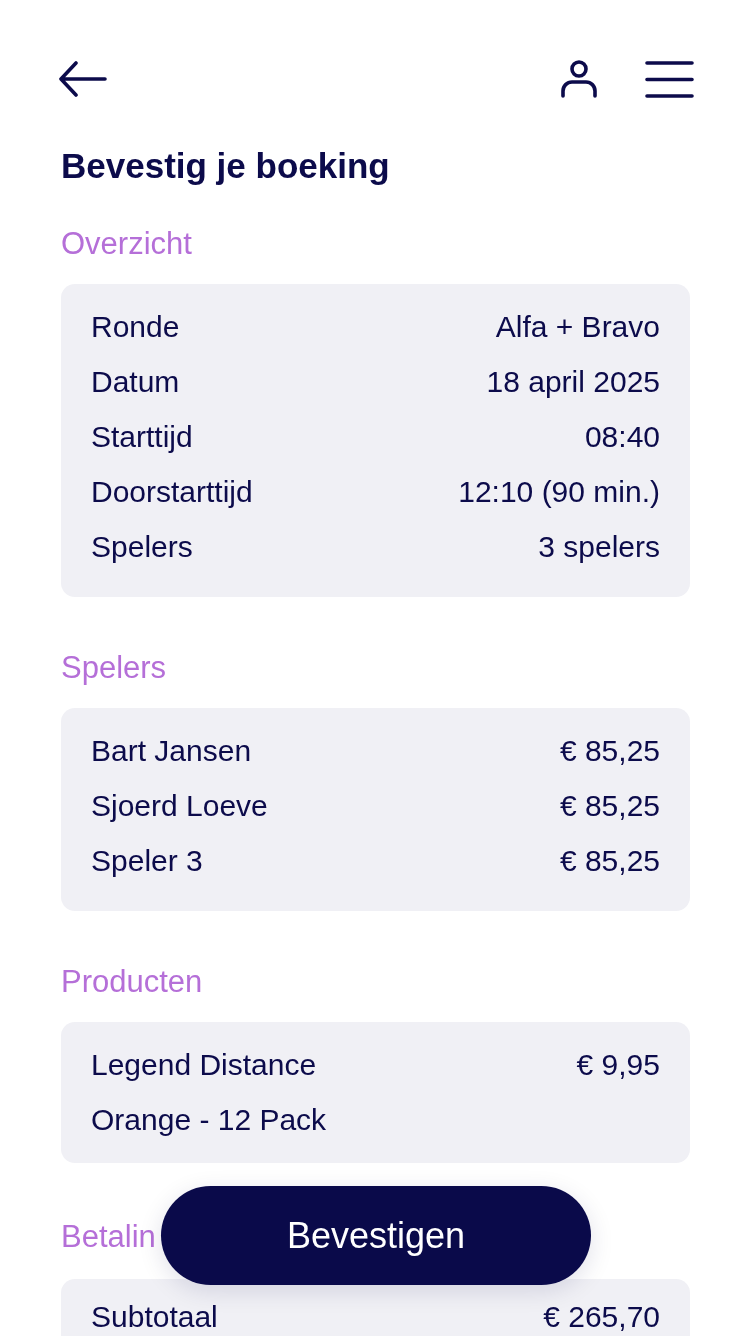 This screenshot has width=751, height=1336. I want to click on detail-value: 08:40, so click(622, 436).